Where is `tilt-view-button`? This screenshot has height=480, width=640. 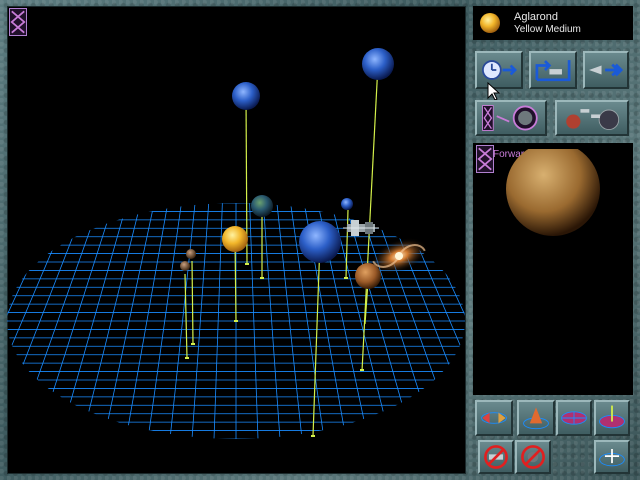
tilt-view-button is located at coordinates (536, 418).